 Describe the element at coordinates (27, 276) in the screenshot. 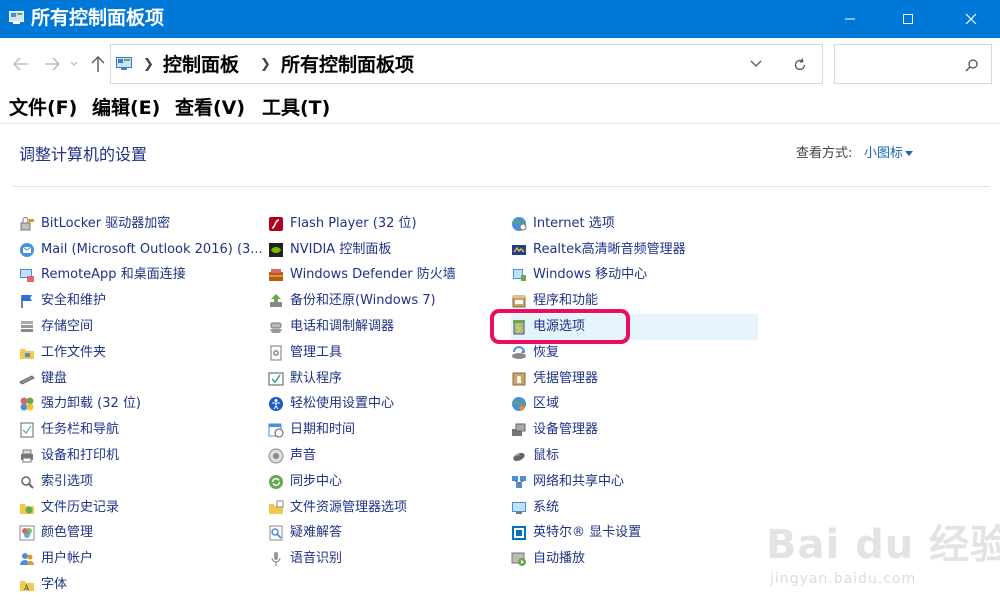

I see `remoteapp-icon` at that location.